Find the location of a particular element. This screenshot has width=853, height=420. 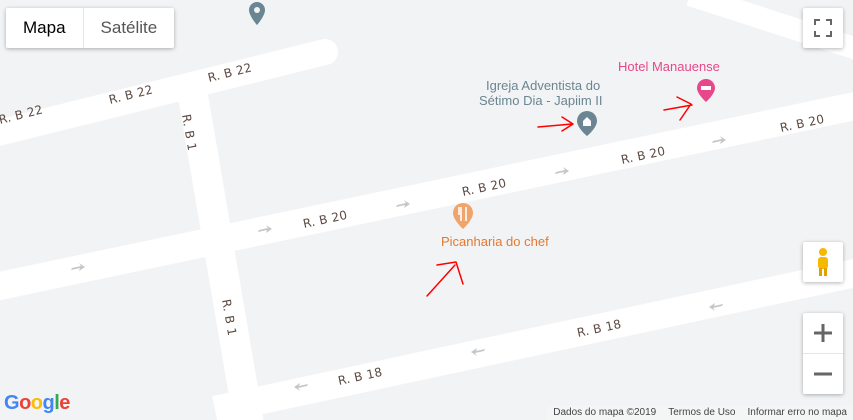

street-view-pegman-button is located at coordinates (823, 262).